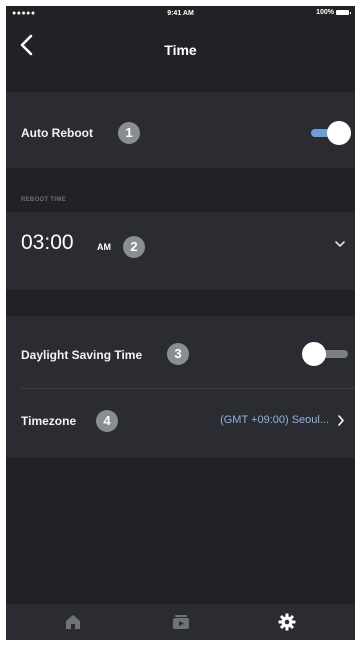  Describe the element at coordinates (188, 388) in the screenshot. I see `row-divider` at that location.